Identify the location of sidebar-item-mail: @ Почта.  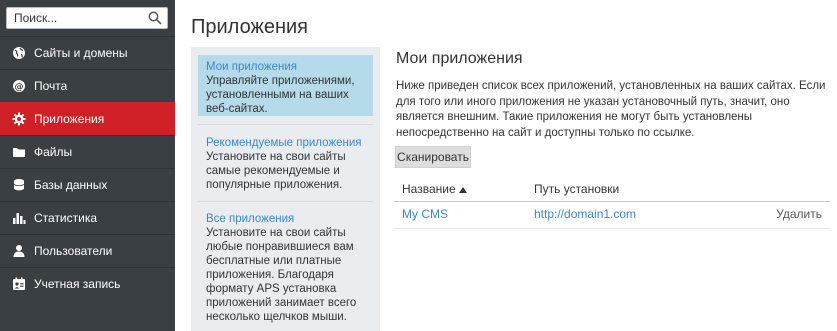
(87, 85).